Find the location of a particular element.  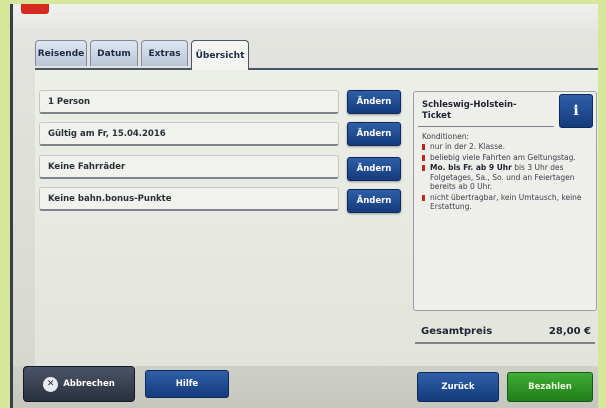

ticket-title: Schleswig-Holstein-Ticket is located at coordinates (469, 110).